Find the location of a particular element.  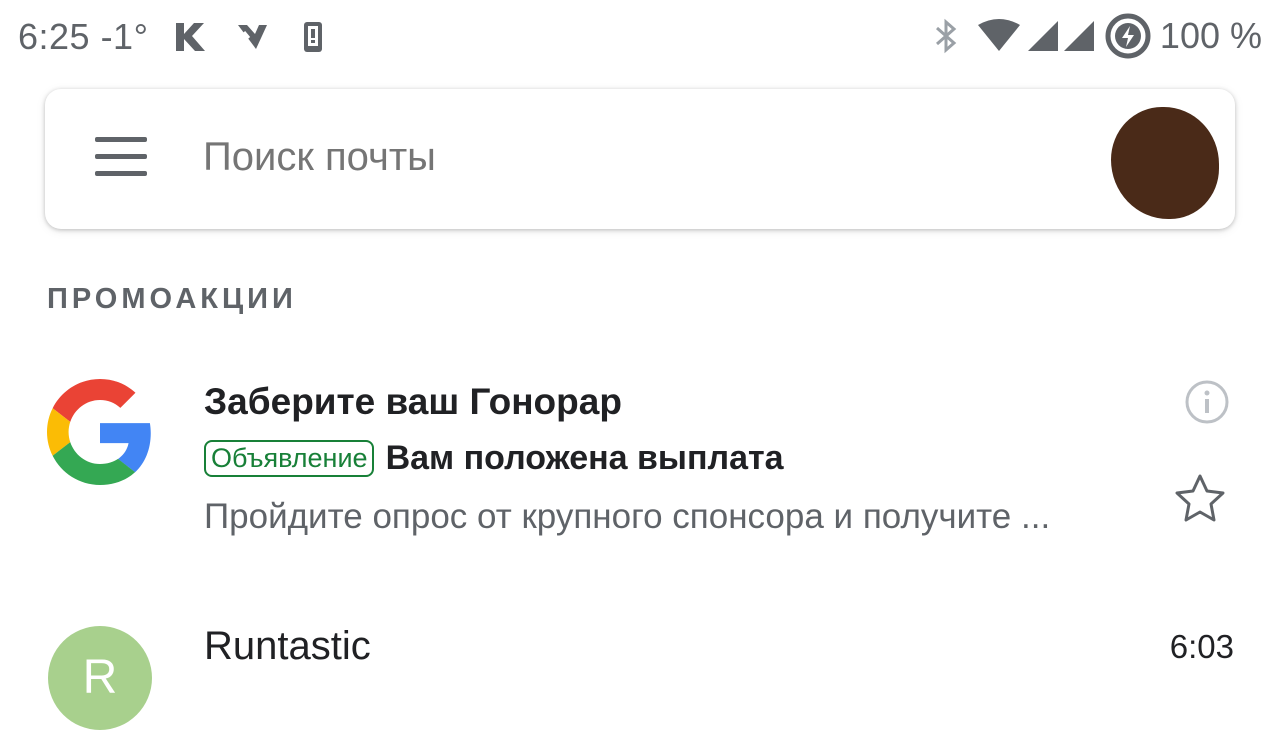

check-app-icon is located at coordinates (252, 37).